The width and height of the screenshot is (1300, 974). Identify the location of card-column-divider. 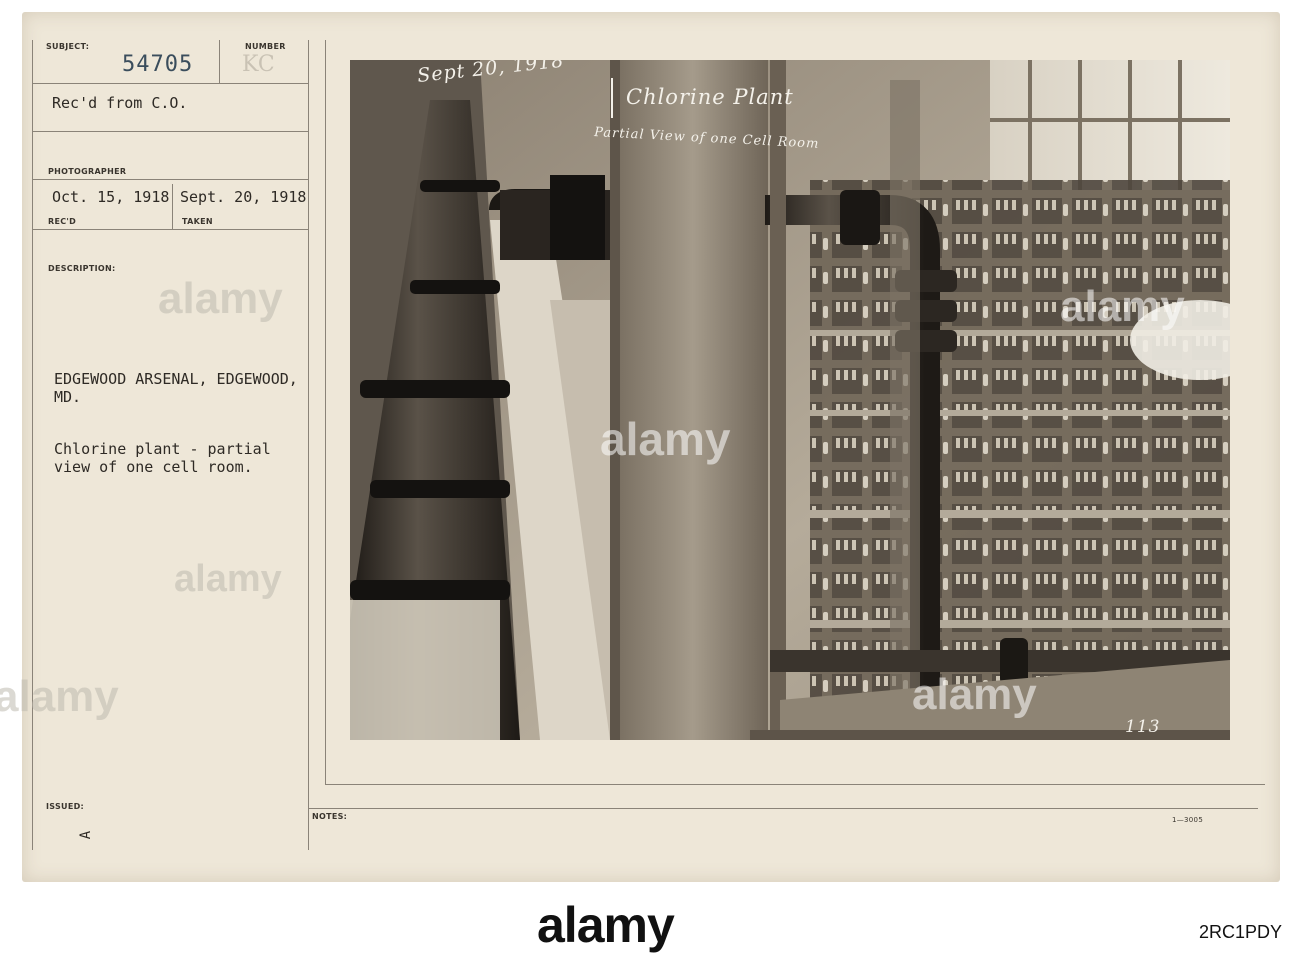
(308, 445).